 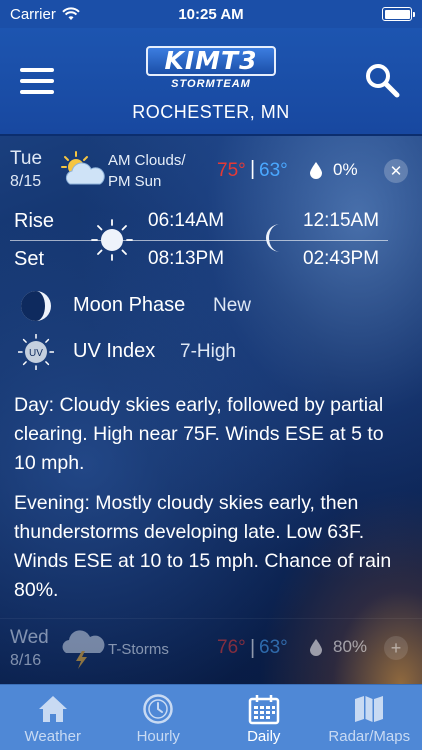 I want to click on sunset-time: 08:13PM, so click(x=186, y=258).